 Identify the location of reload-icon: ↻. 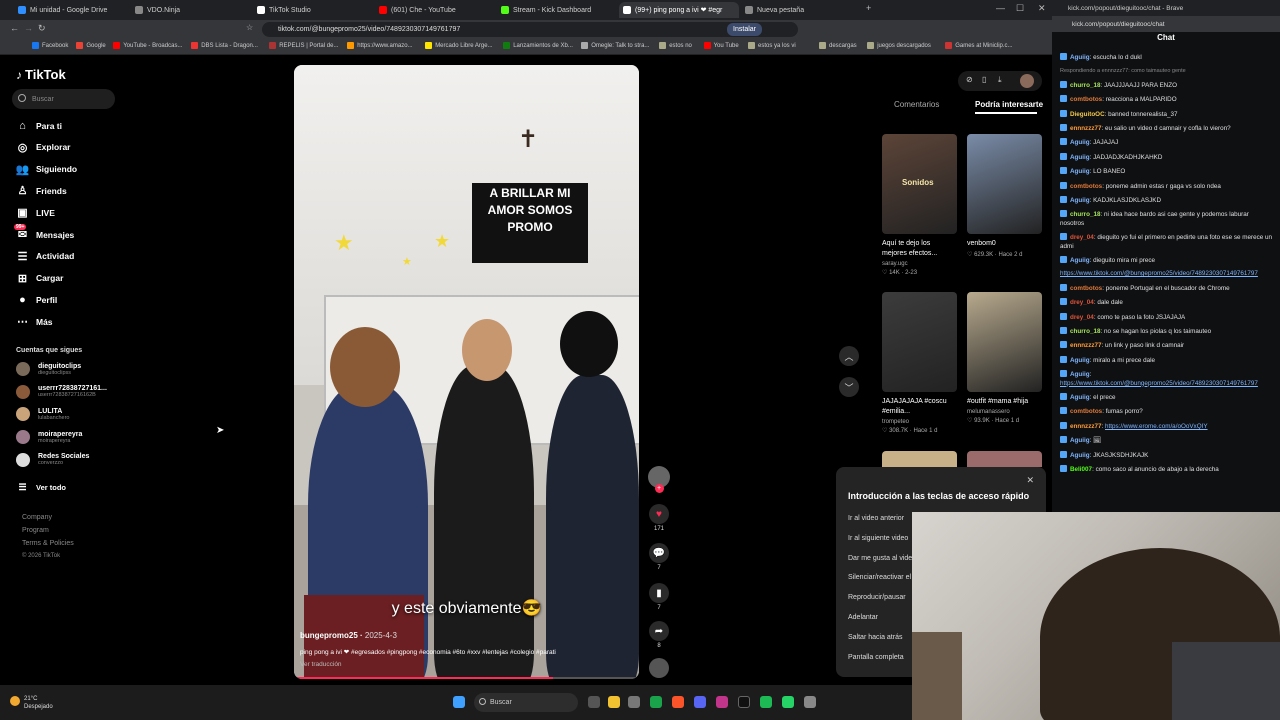
(42, 28).